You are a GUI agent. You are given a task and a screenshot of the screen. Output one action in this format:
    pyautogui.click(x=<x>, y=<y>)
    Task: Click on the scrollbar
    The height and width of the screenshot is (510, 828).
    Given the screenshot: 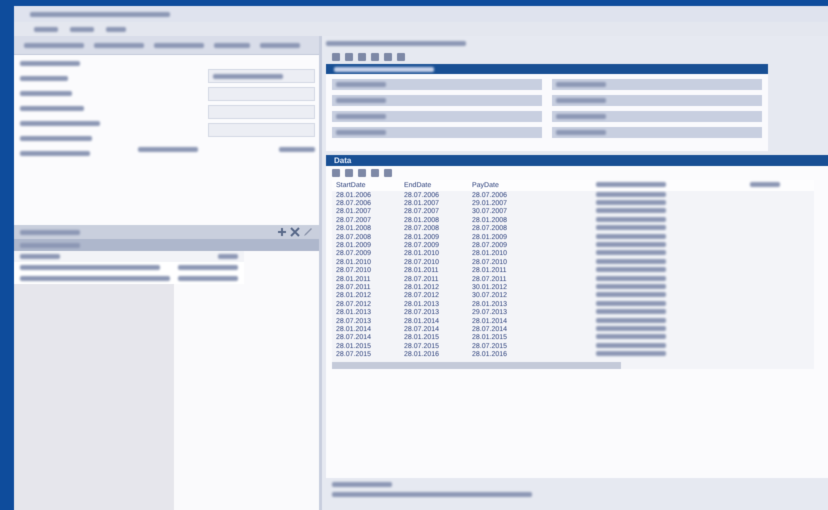 What is the action you would take?
    pyautogui.click(x=477, y=365)
    